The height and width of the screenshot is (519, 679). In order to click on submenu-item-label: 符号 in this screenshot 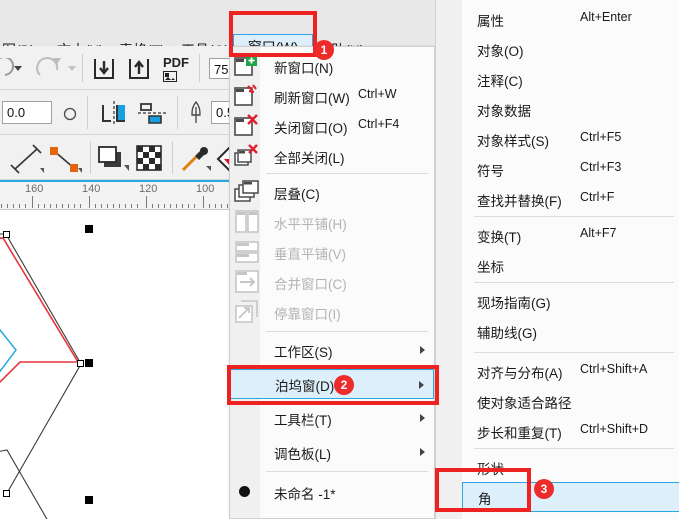, I will do `click(490, 171)`.